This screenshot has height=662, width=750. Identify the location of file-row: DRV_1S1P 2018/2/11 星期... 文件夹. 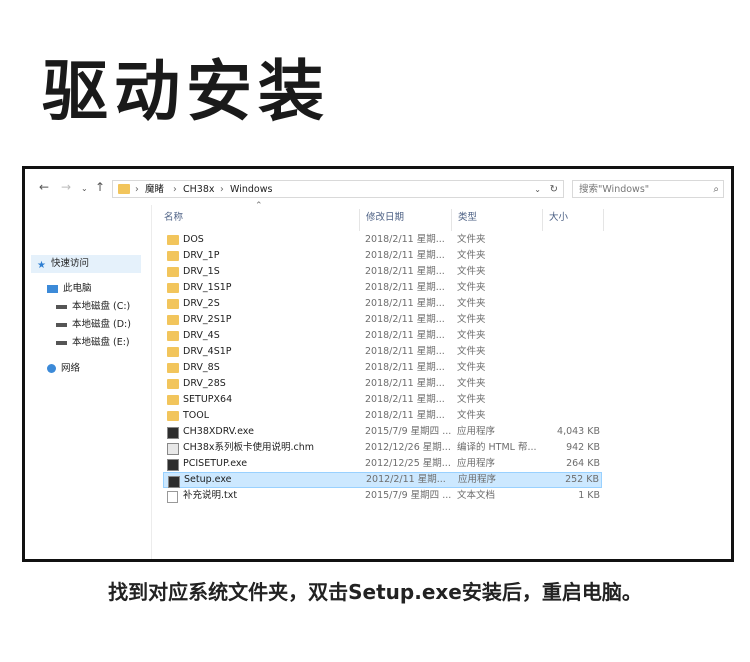
(382, 288).